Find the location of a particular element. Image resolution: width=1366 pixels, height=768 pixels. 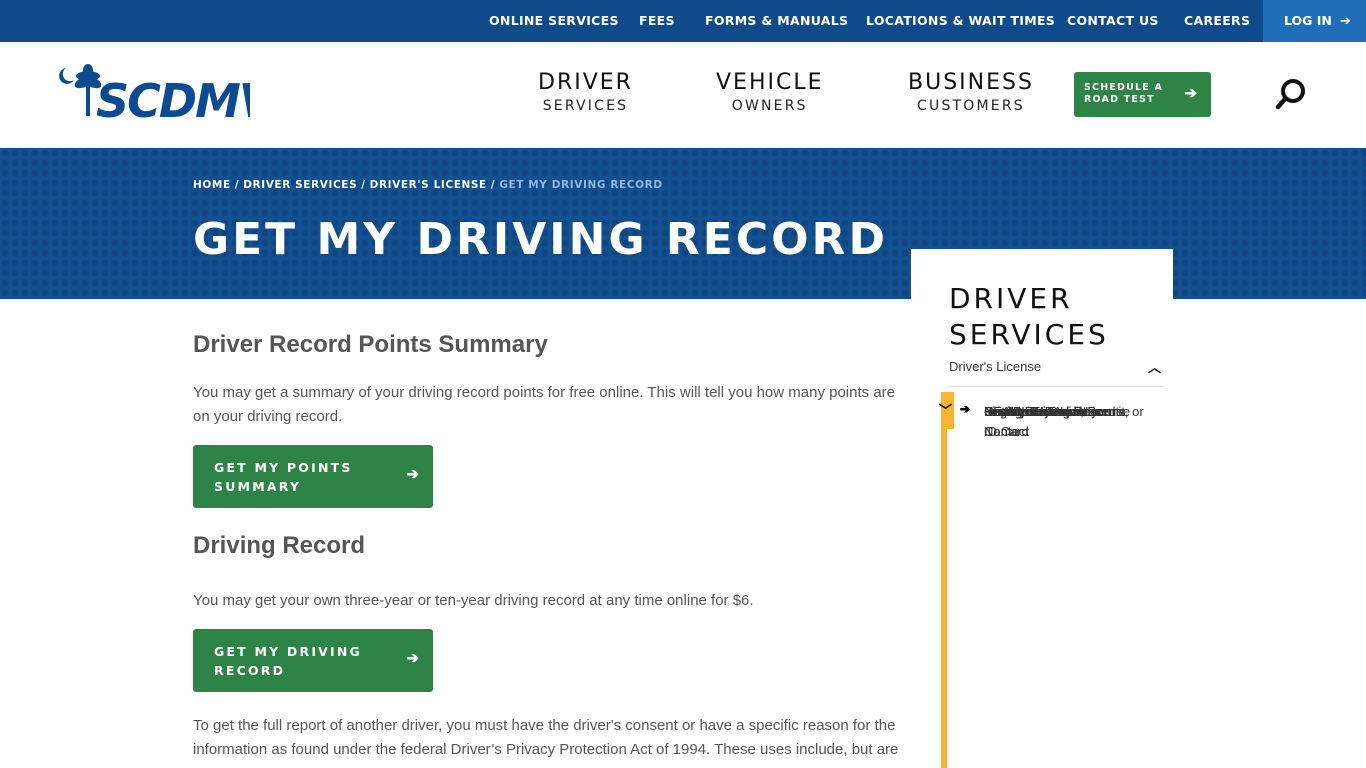

topnav-careers: CAREERS is located at coordinates (1217, 21).